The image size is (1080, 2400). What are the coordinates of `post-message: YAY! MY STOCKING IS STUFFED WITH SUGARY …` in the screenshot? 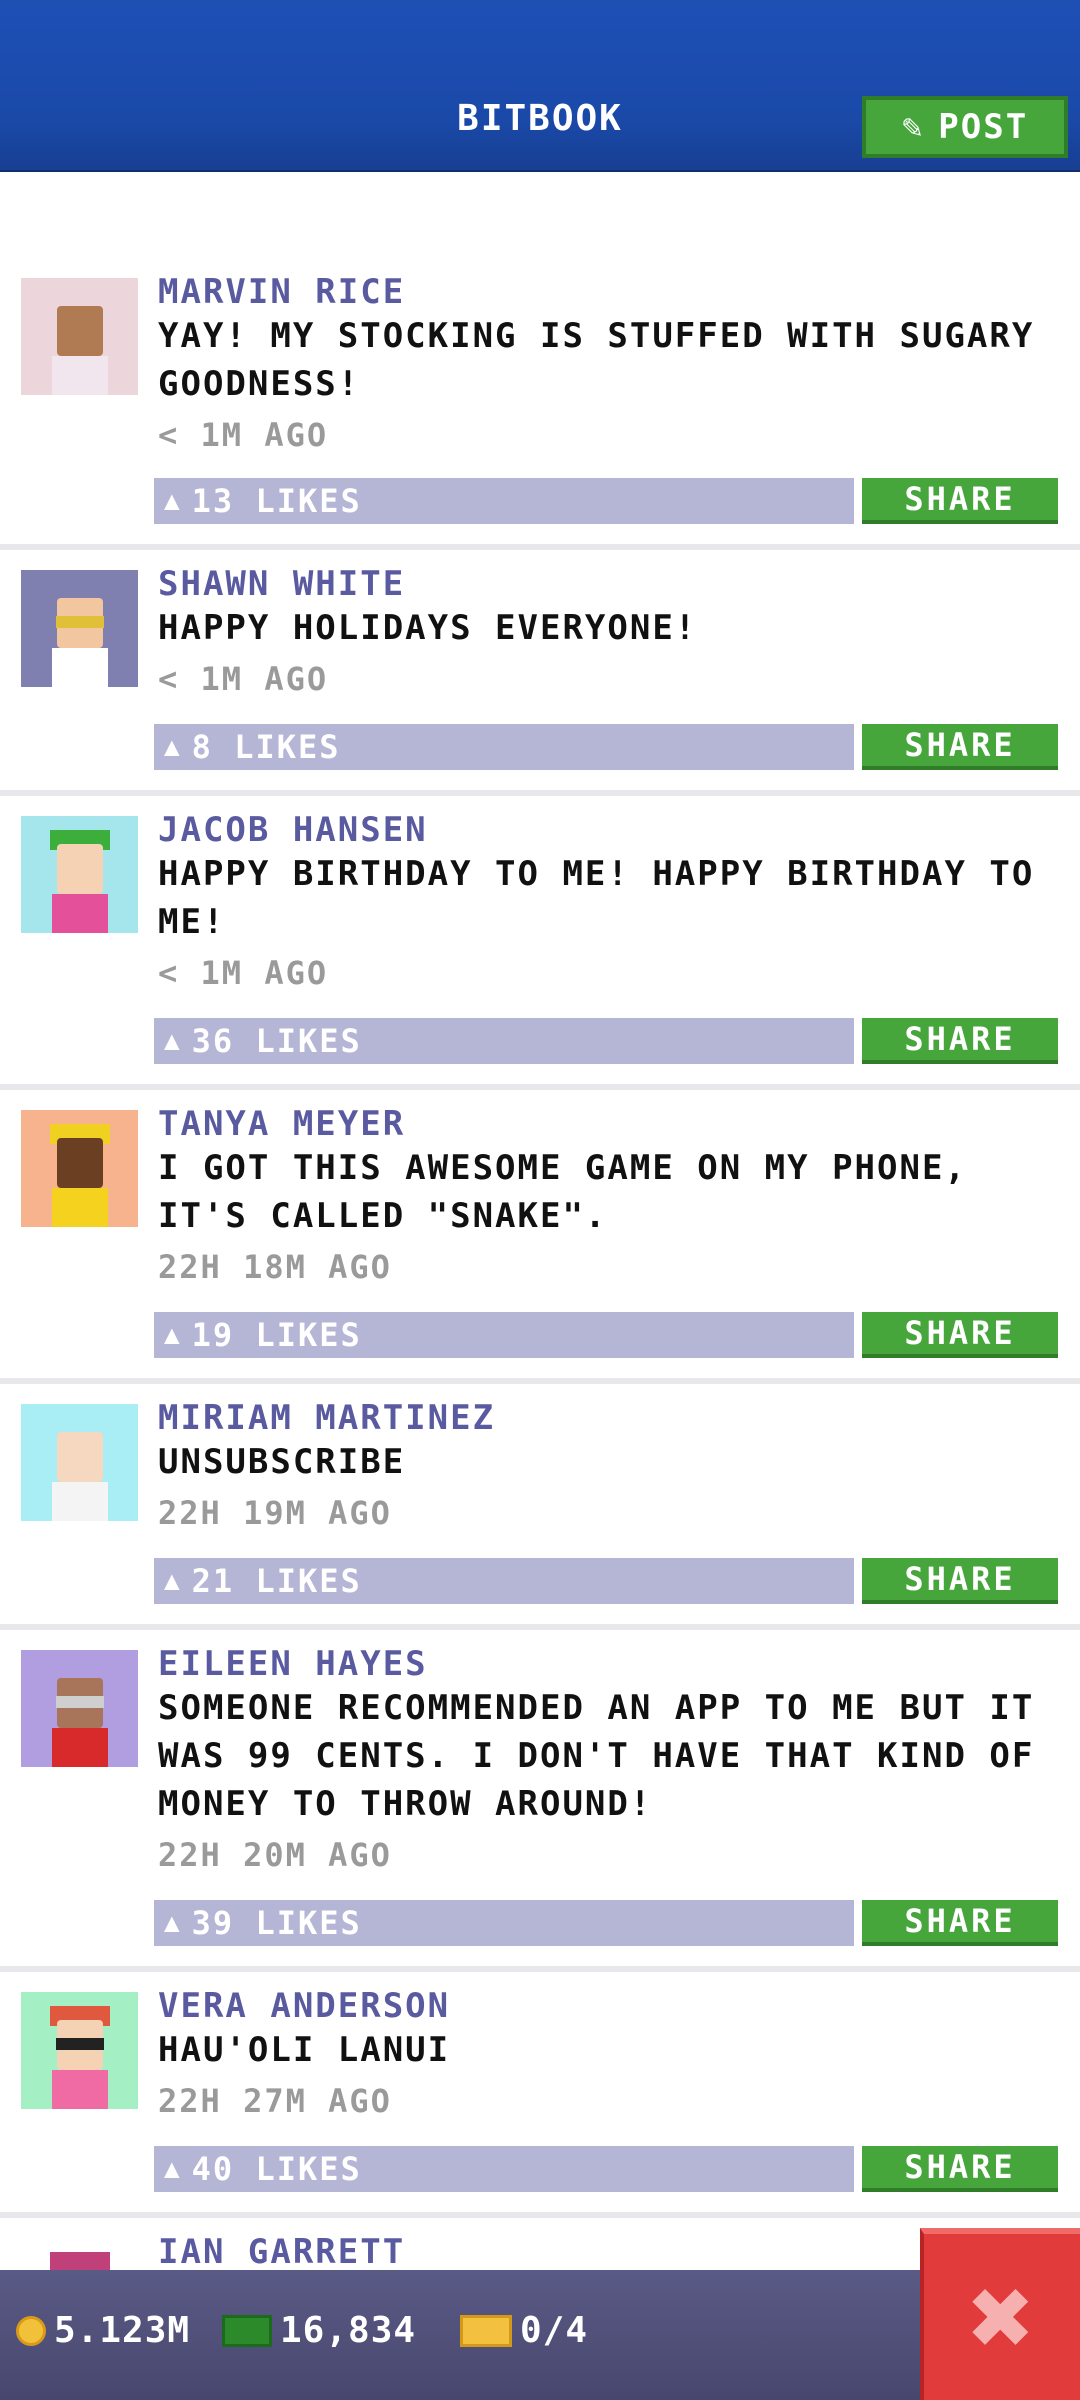 It's located at (596, 360).